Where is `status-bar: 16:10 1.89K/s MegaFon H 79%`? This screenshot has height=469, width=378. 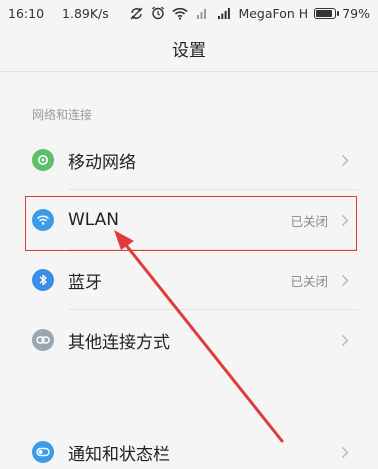 status-bar: 16:10 1.89K/s MegaFon H 79% is located at coordinates (189, 13).